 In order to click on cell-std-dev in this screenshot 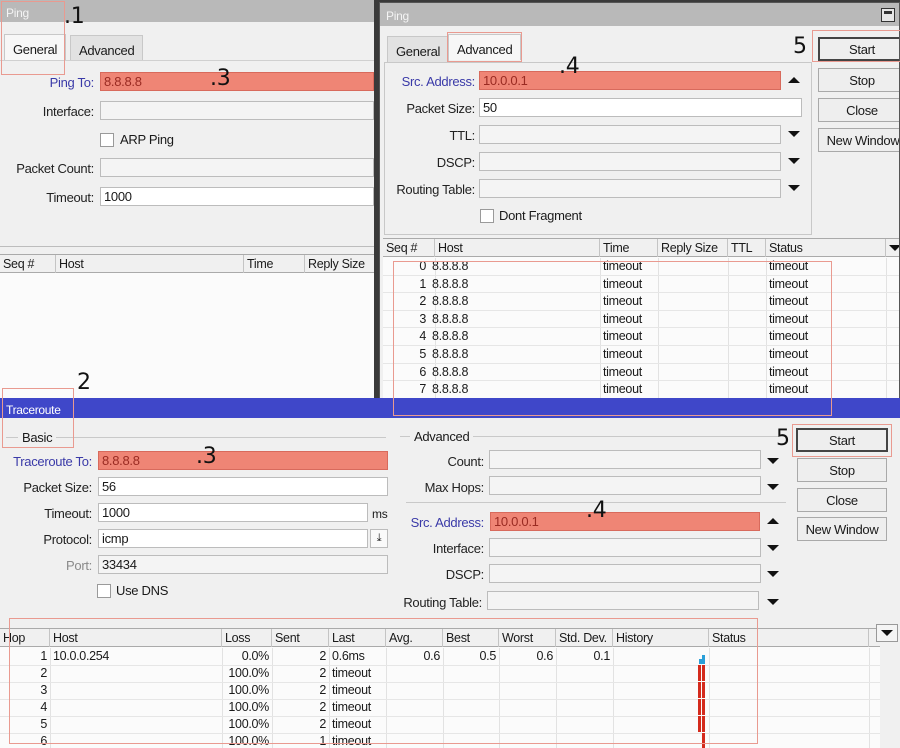, I will do `click(584, 707)`.